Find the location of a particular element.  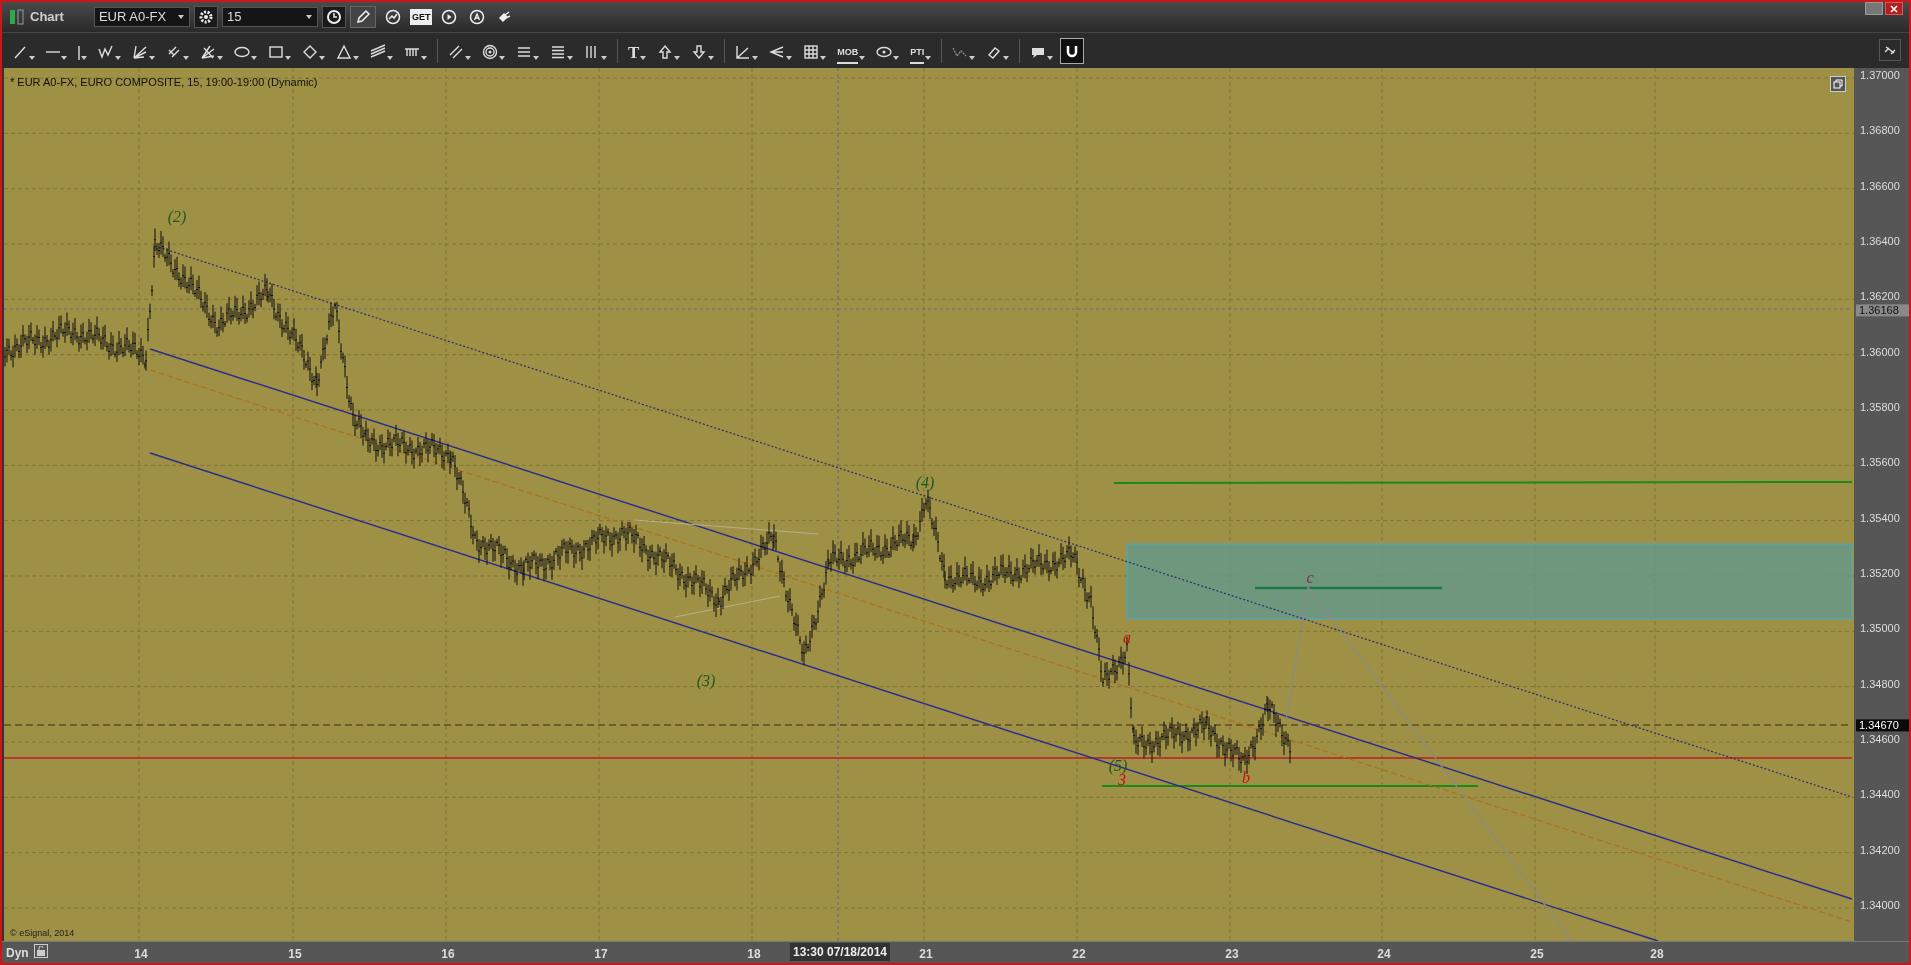

date-label: 25 is located at coordinates (1537, 954).